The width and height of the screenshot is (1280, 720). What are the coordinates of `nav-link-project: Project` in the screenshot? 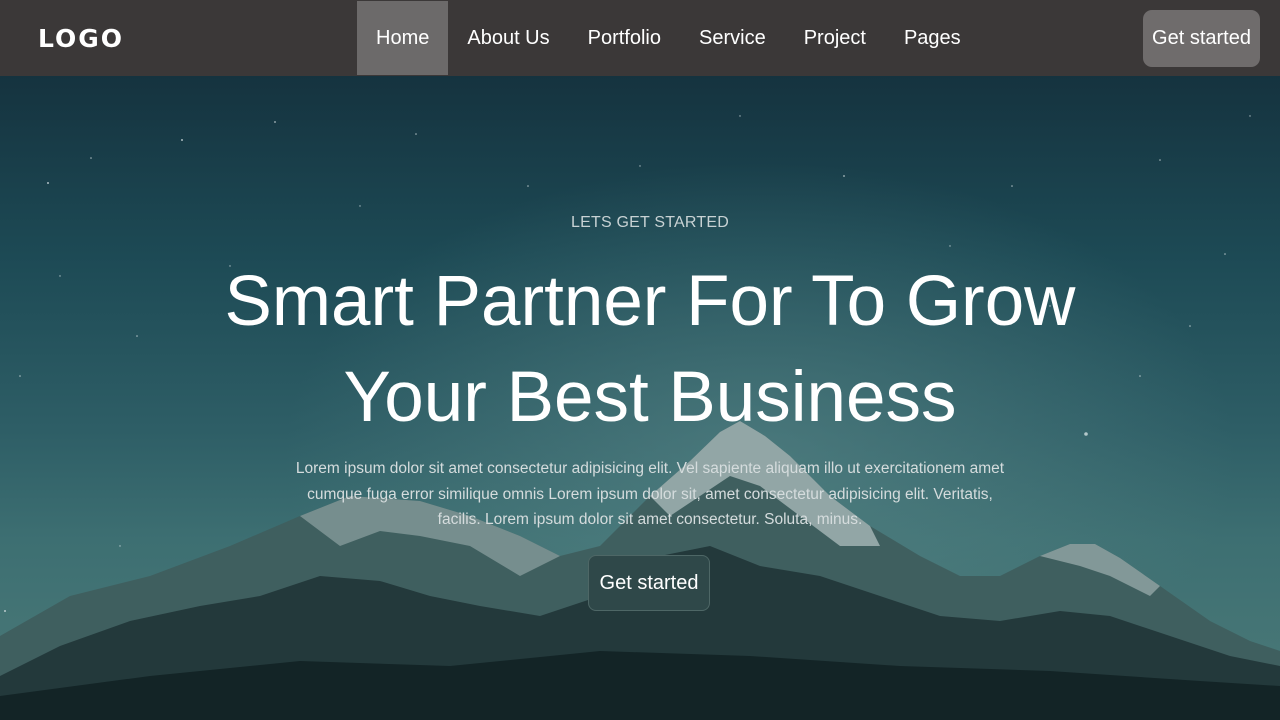 It's located at (835, 38).